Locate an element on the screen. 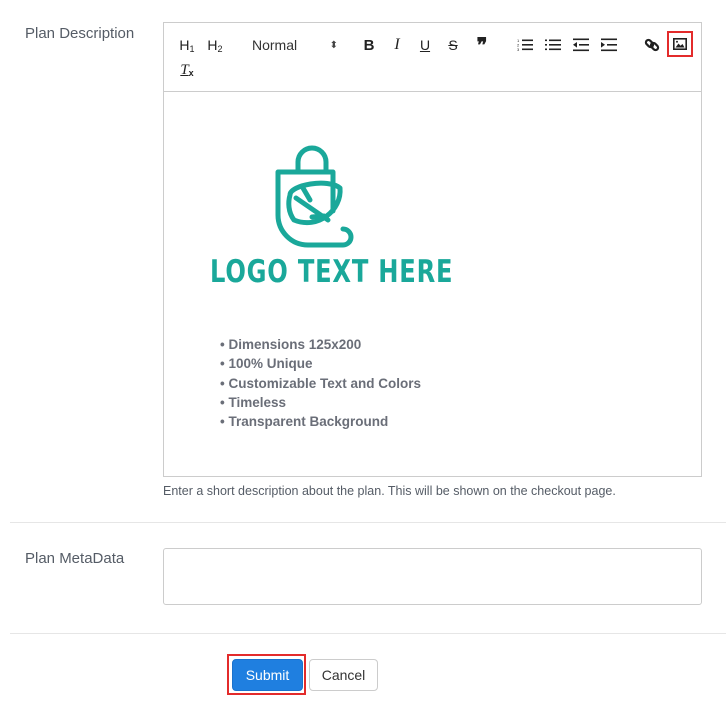 This screenshot has width=726, height=716. bold-button: B is located at coordinates (369, 45).